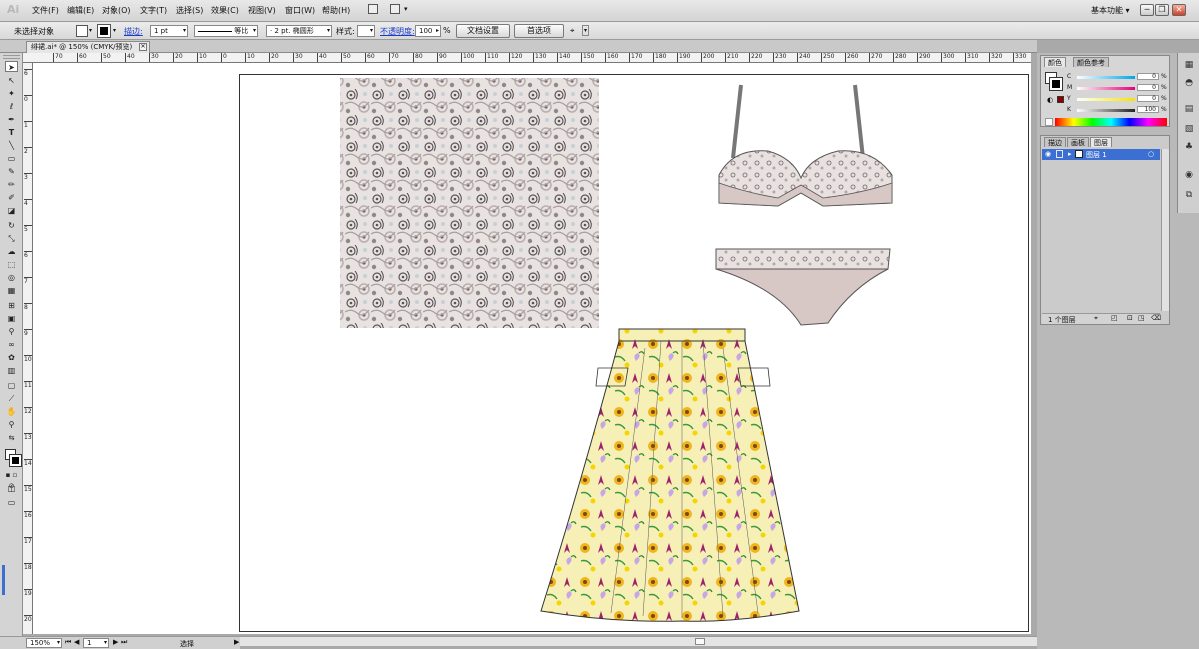 This screenshot has width=1199, height=649. What do you see at coordinates (585, 30) in the screenshot?
I see `control-menu-icon: ▾` at bounding box center [585, 30].